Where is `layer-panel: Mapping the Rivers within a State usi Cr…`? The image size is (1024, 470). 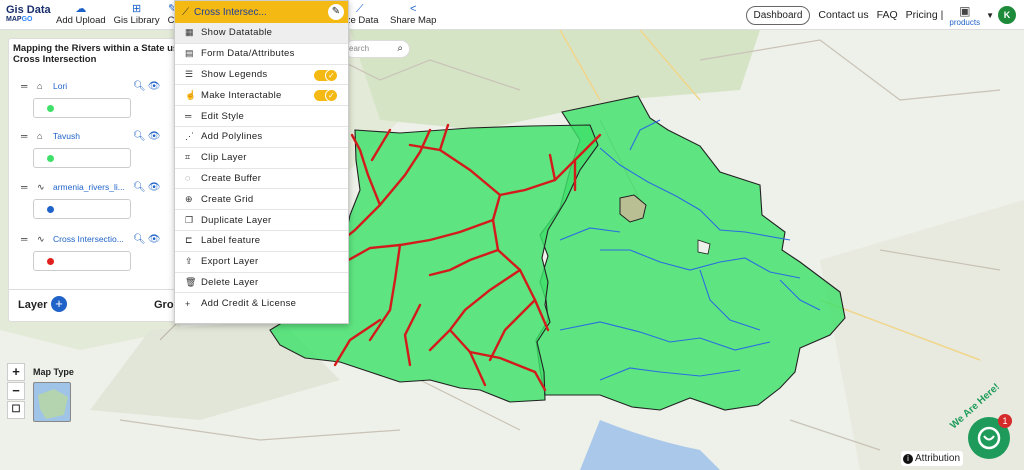 layer-panel: Mapping the Rivers within a State usi Cr… is located at coordinates (94, 180).